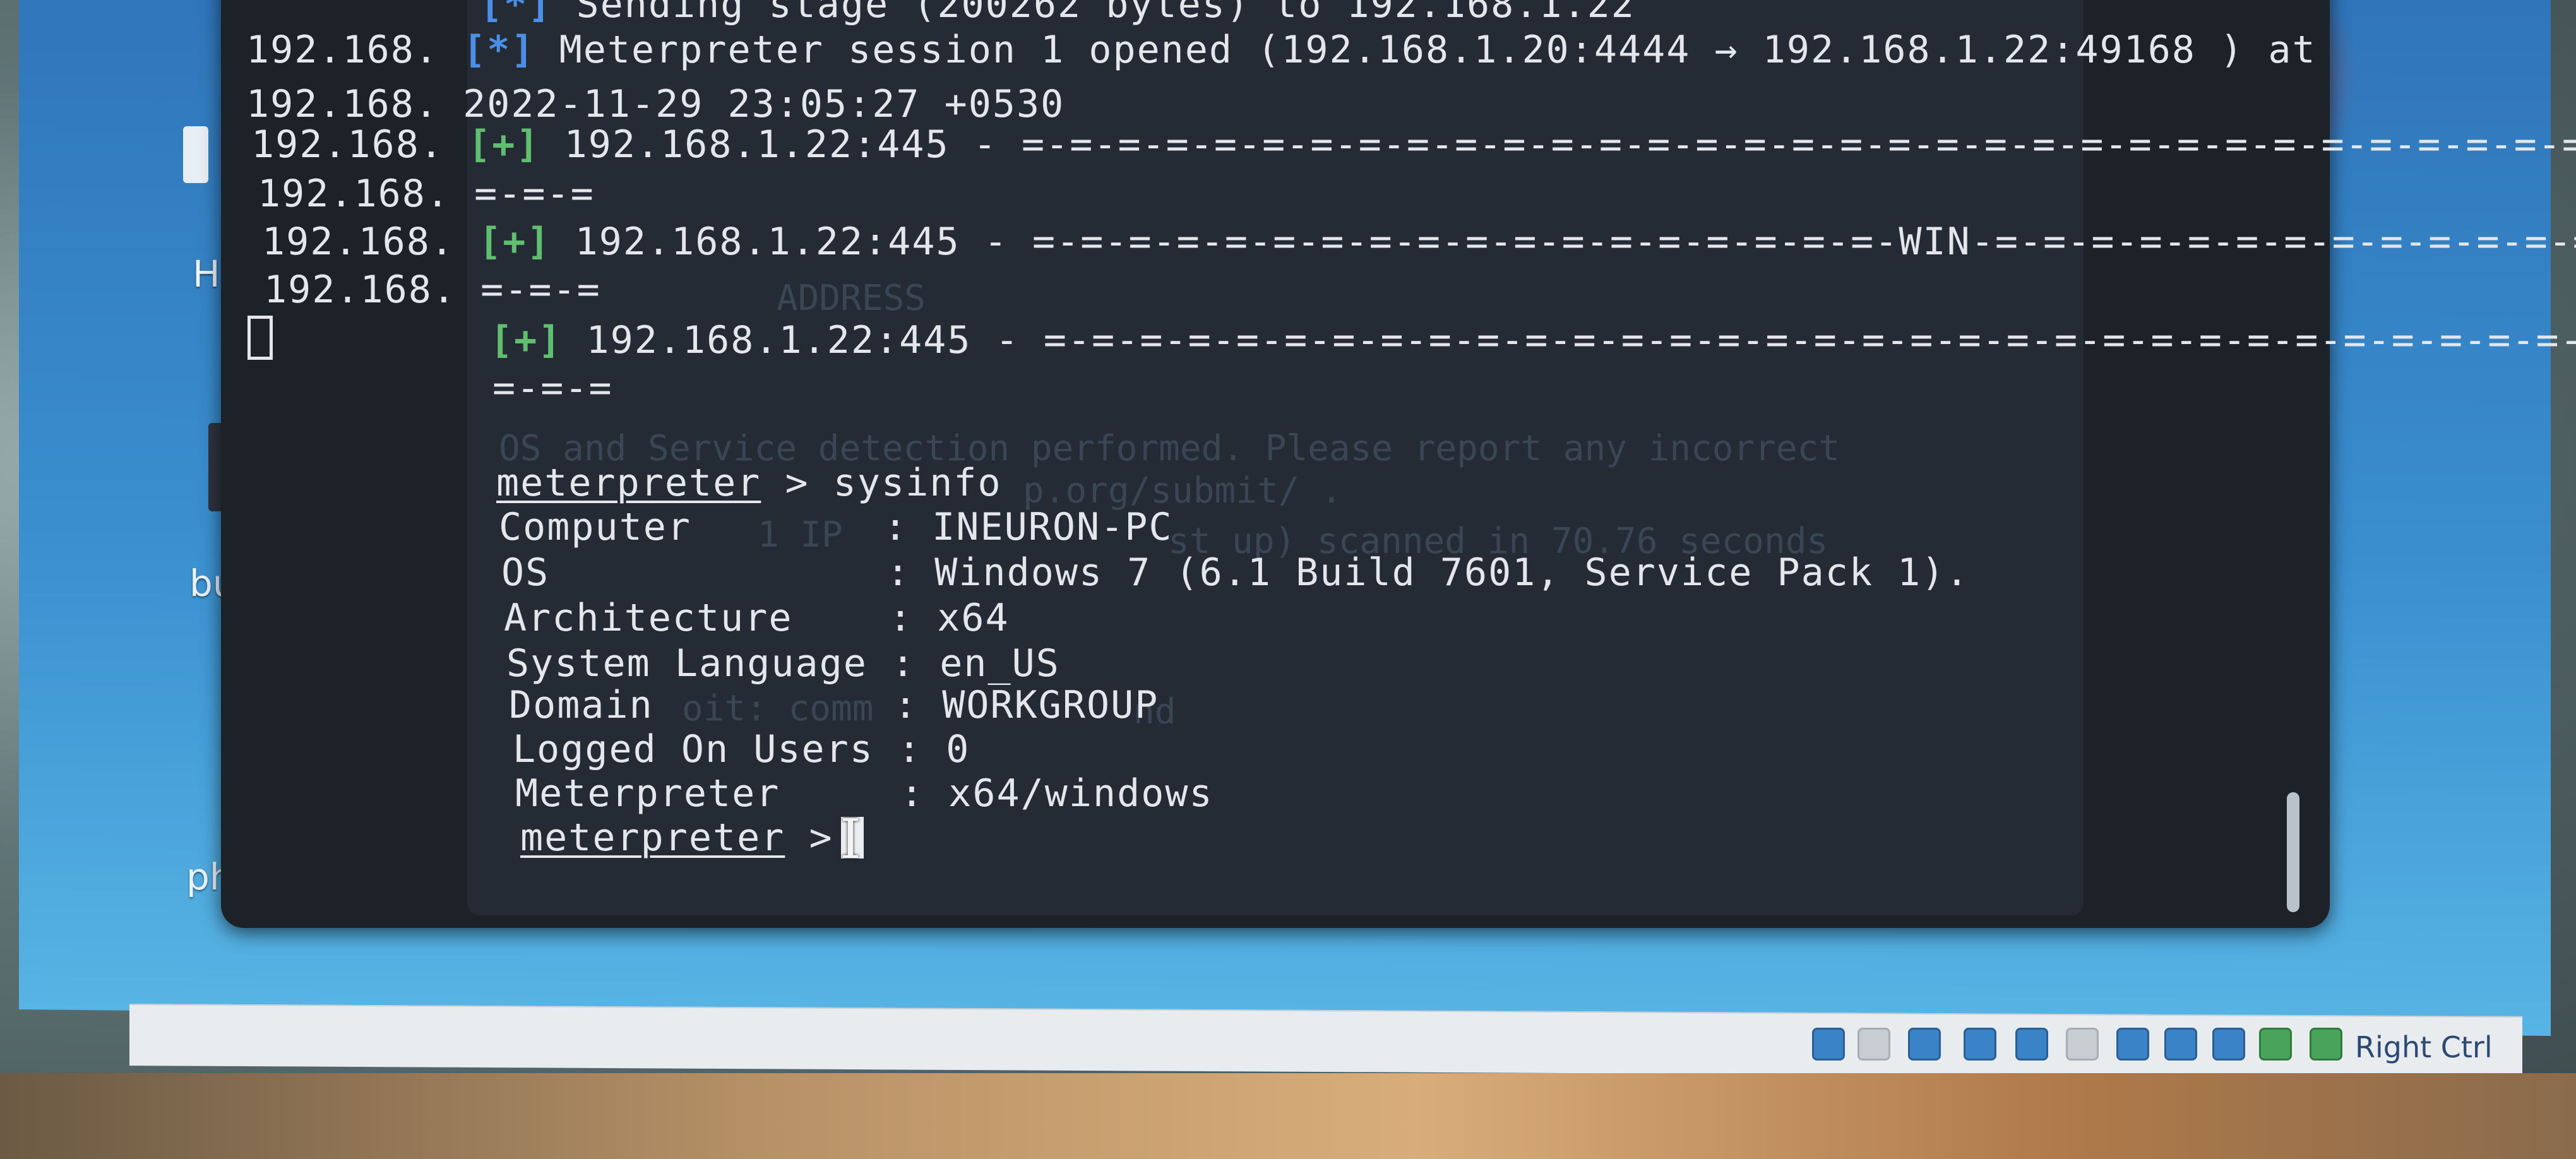  Describe the element at coordinates (2180, 1045) in the screenshot. I see `video-capture-icon` at that location.